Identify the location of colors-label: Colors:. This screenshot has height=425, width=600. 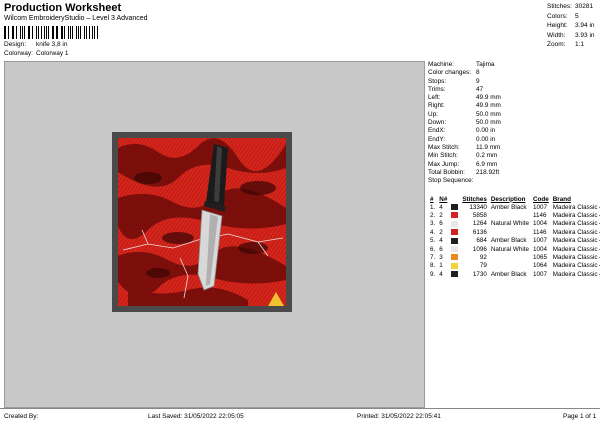
(557, 16).